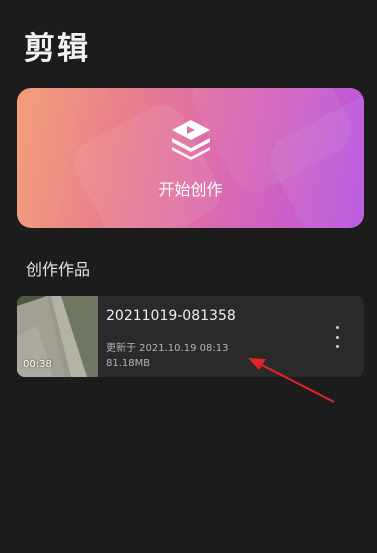 This screenshot has width=377, height=553. I want to click on project-file-size: 81.18MB, so click(128, 363).